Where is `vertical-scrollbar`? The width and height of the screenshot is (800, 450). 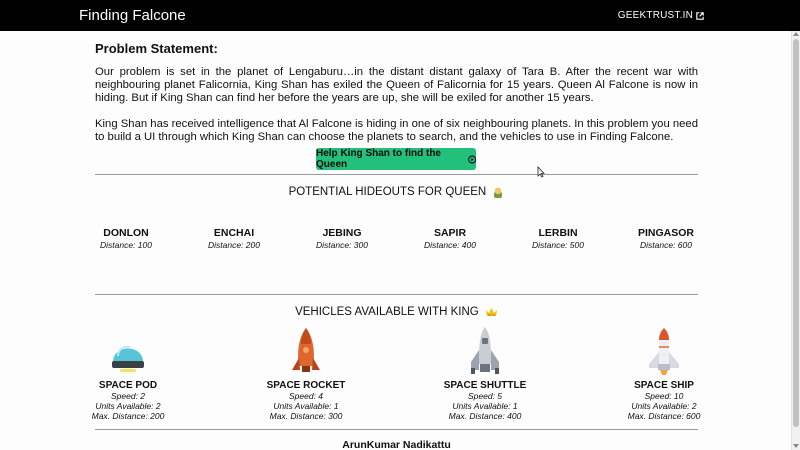 vertical-scrollbar is located at coordinates (795, 240).